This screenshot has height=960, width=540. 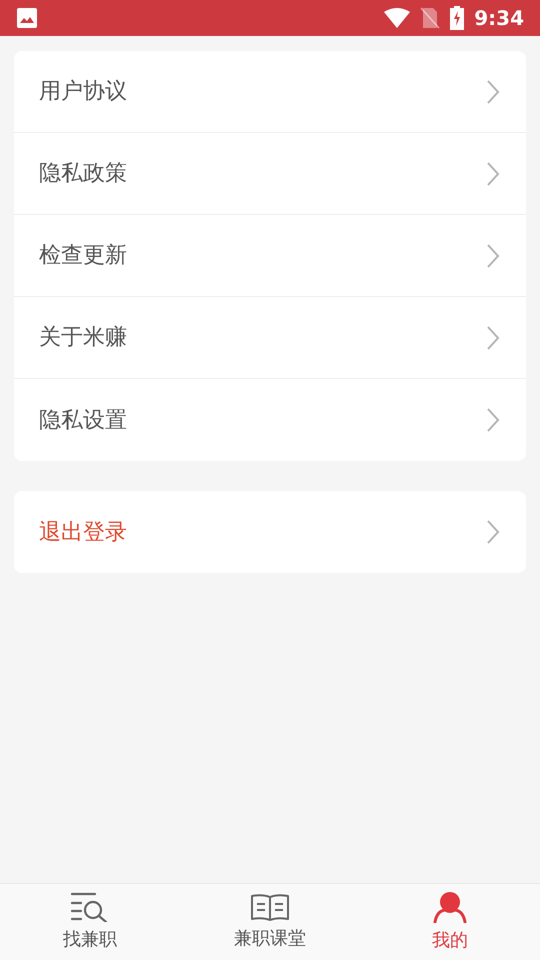 I want to click on menu-item: 退出登录, so click(x=270, y=532).